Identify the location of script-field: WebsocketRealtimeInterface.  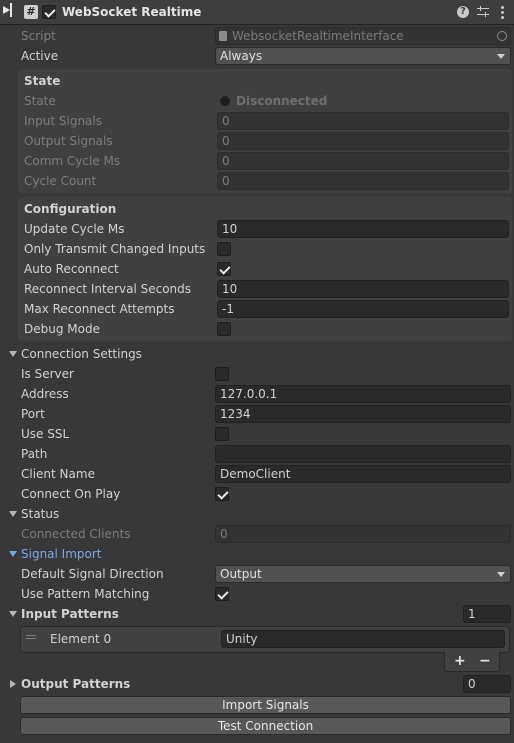
(363, 36).